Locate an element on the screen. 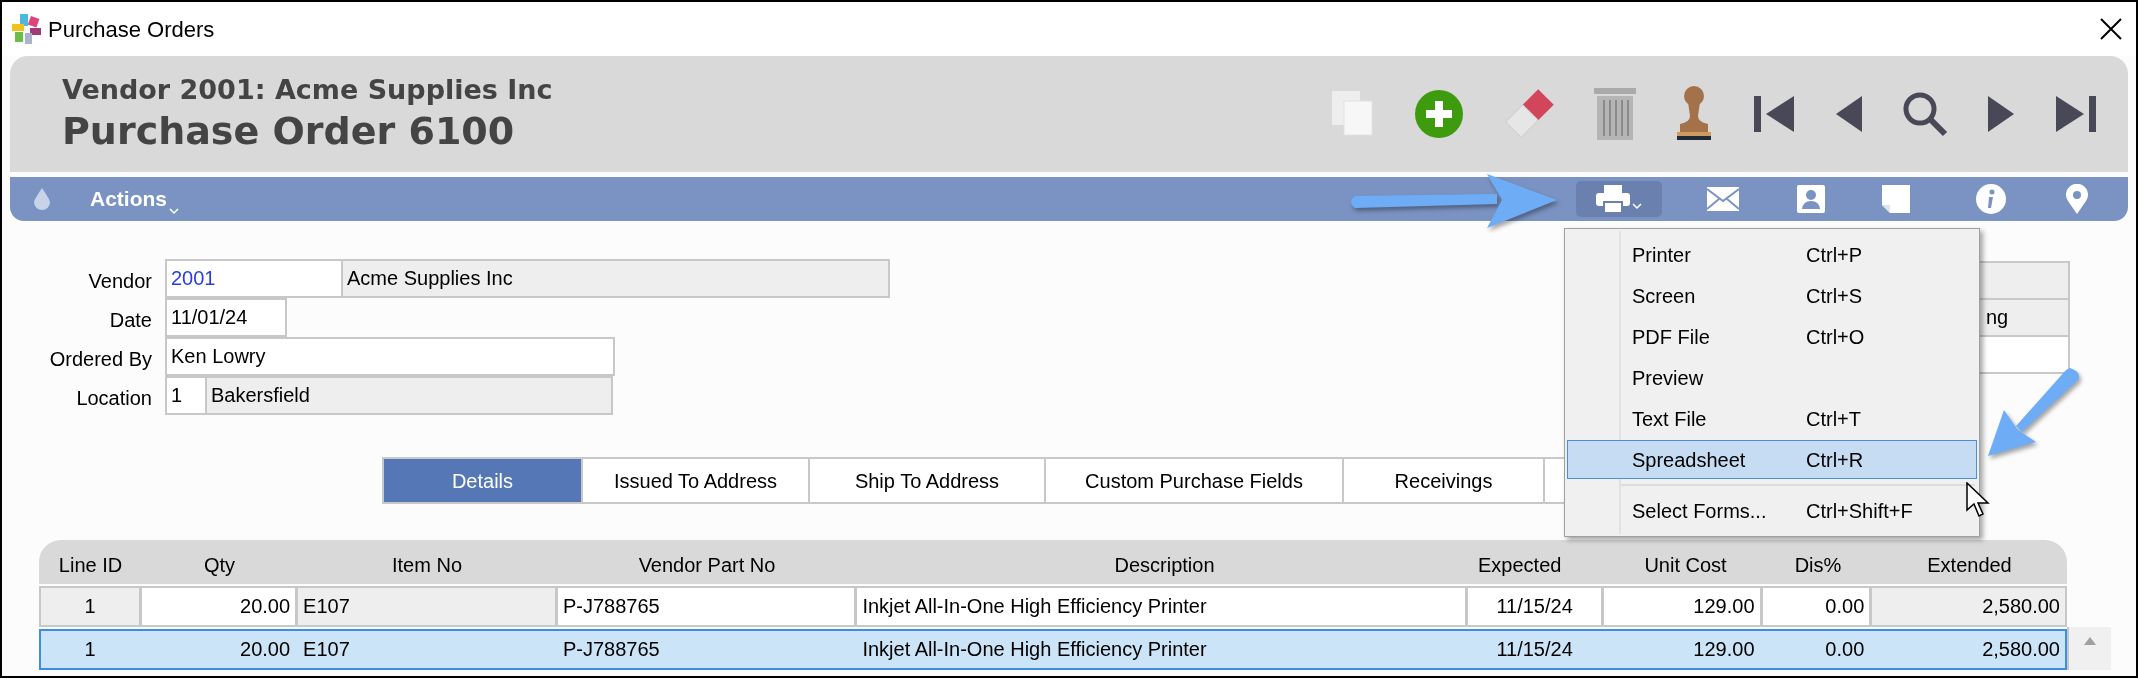  trash-icon is located at coordinates (1615, 114).